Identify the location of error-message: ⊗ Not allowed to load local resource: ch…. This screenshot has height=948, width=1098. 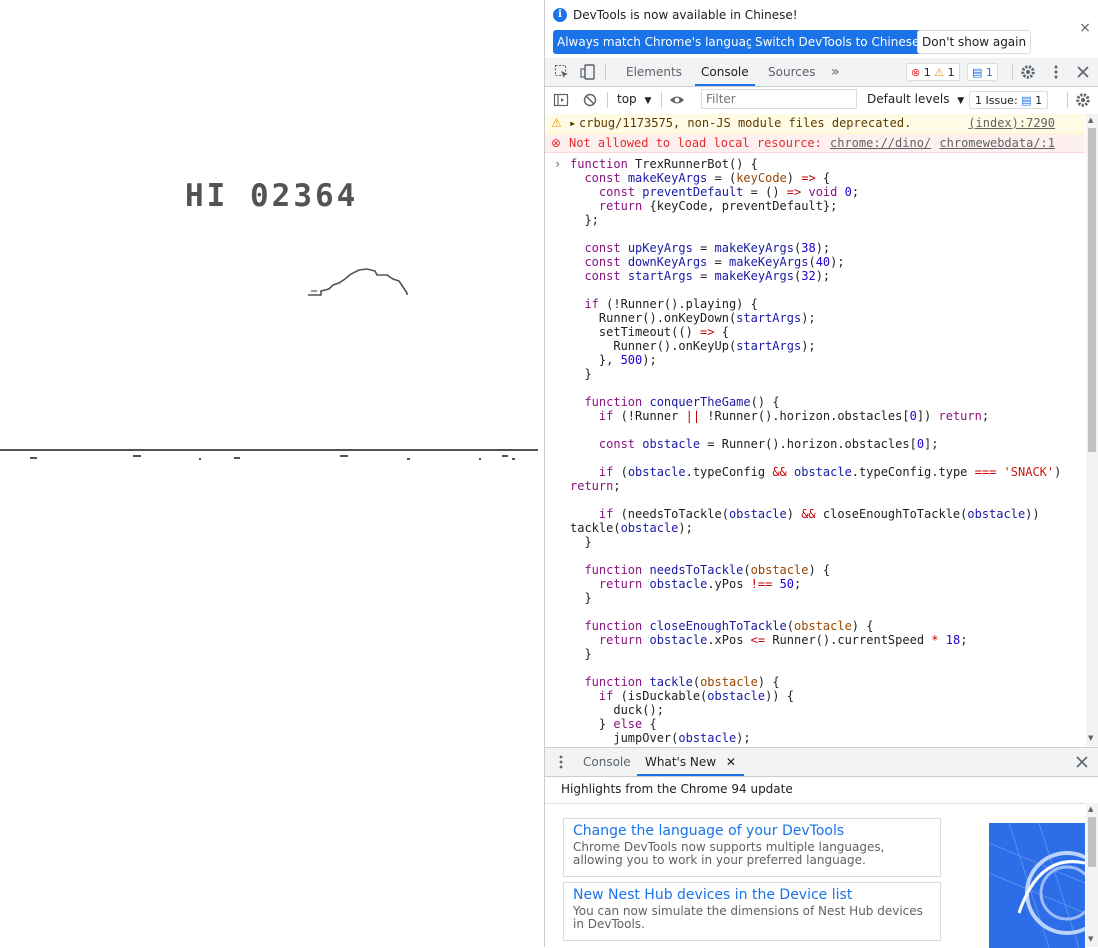
(815, 143).